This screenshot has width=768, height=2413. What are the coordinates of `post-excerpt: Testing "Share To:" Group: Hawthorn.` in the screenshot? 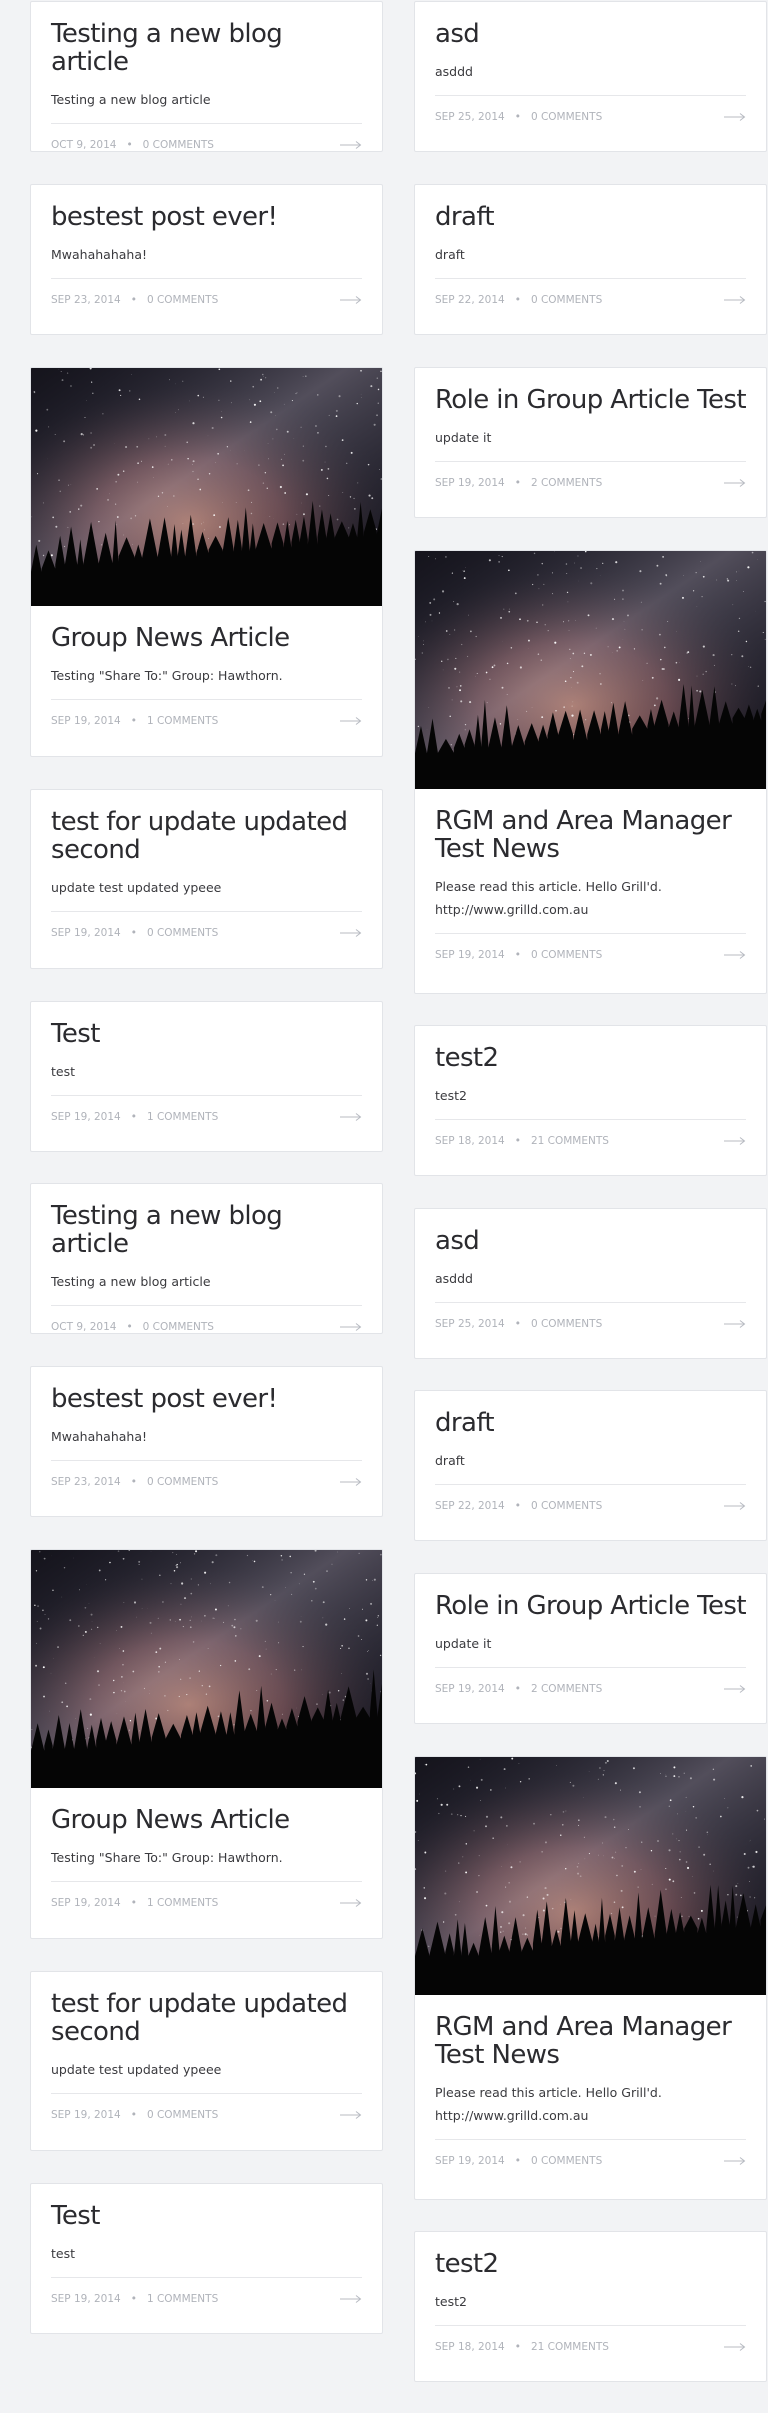 It's located at (167, 1857).